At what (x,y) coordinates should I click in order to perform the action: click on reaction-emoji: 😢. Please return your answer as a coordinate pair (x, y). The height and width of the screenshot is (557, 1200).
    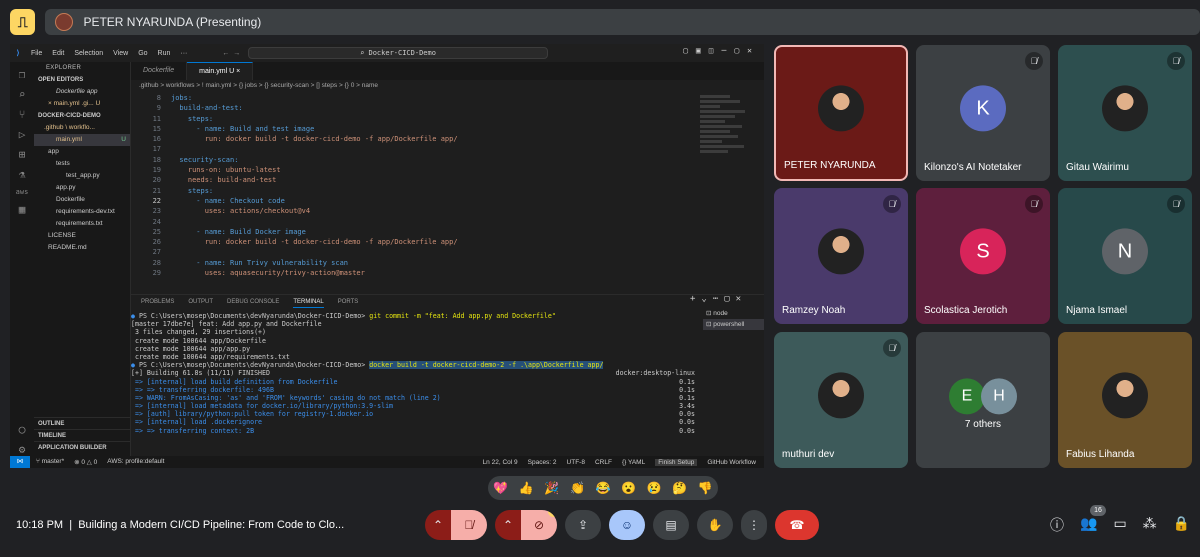
    Looking at the image, I should click on (654, 488).